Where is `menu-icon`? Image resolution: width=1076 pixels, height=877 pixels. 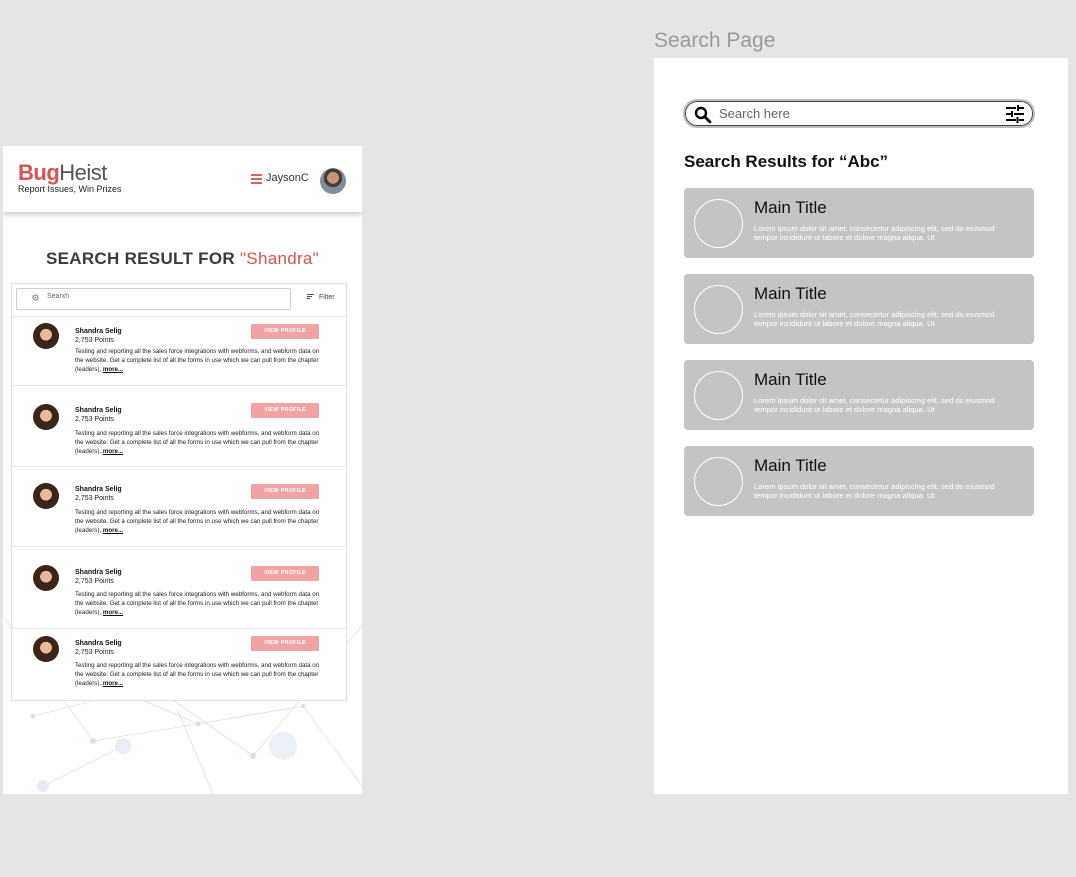 menu-icon is located at coordinates (256, 179).